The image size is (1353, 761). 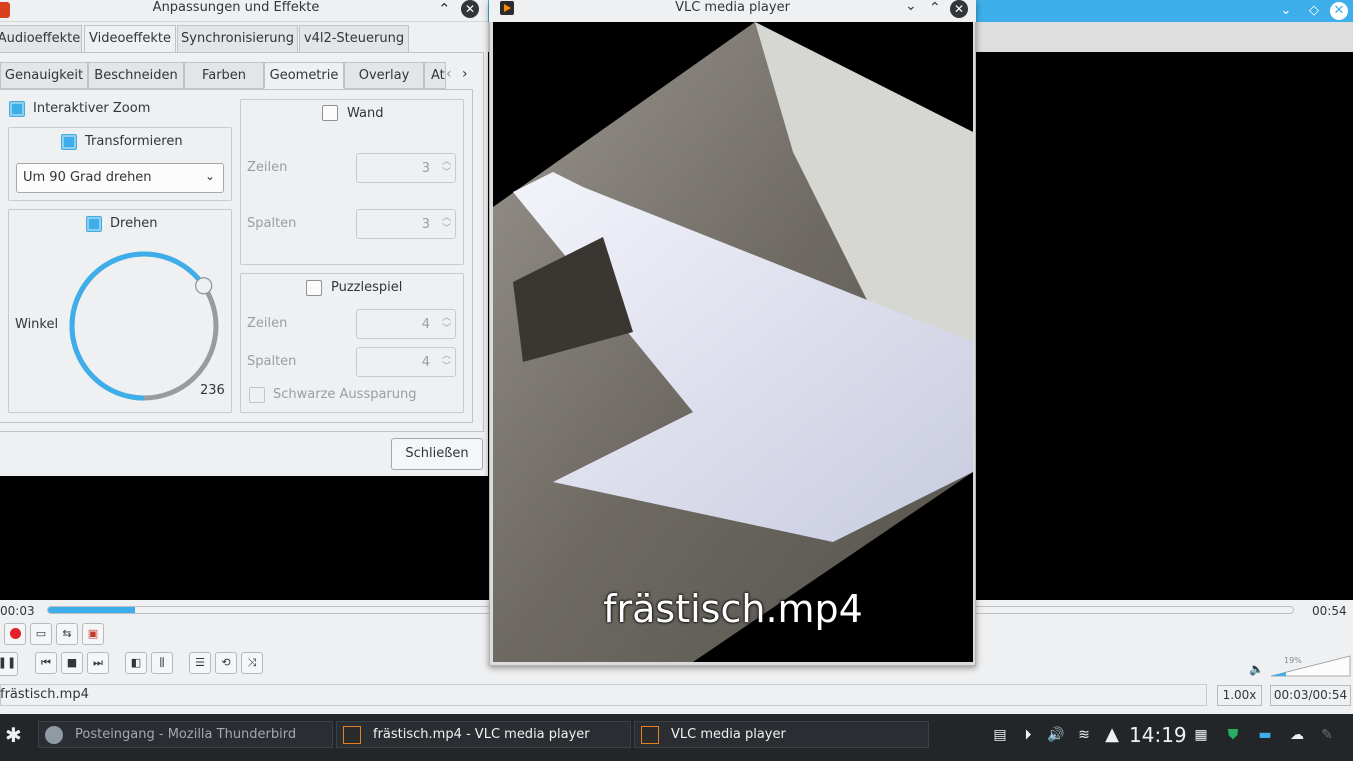 What do you see at coordinates (67, 634) in the screenshot?
I see `loop-ab-button: ⇆` at bounding box center [67, 634].